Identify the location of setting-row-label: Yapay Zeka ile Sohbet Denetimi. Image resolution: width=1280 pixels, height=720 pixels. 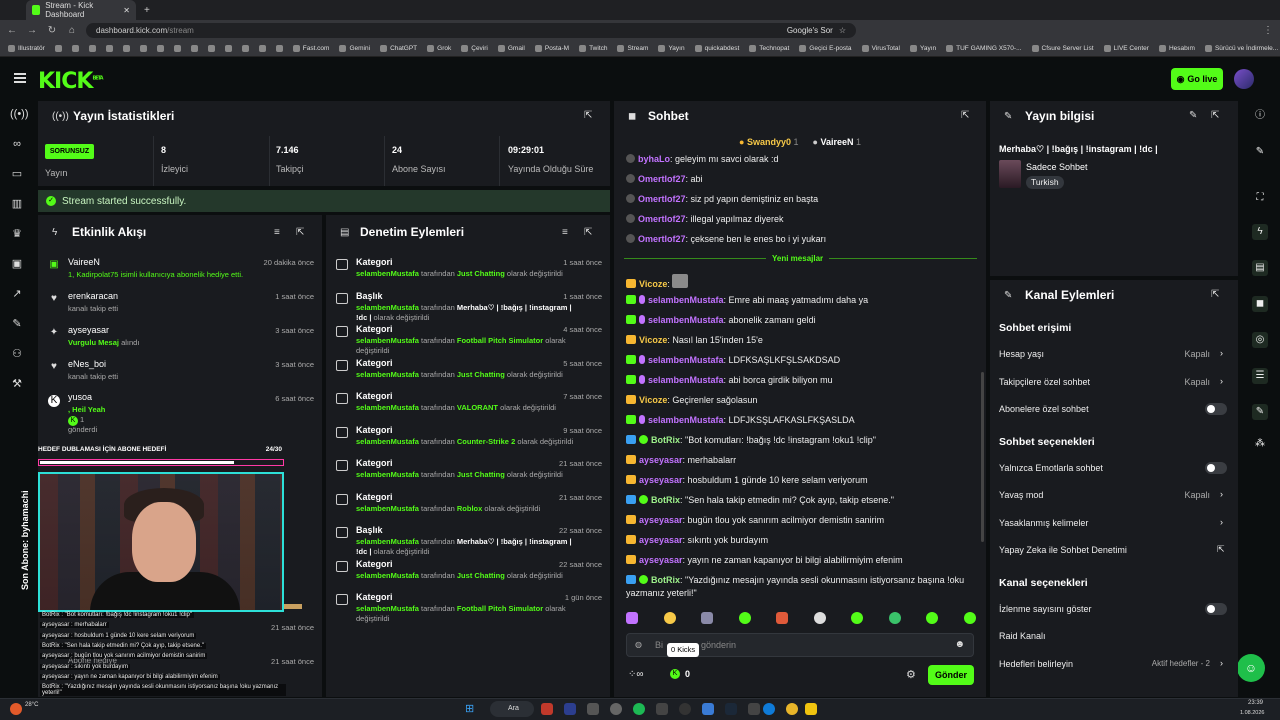
(1063, 550).